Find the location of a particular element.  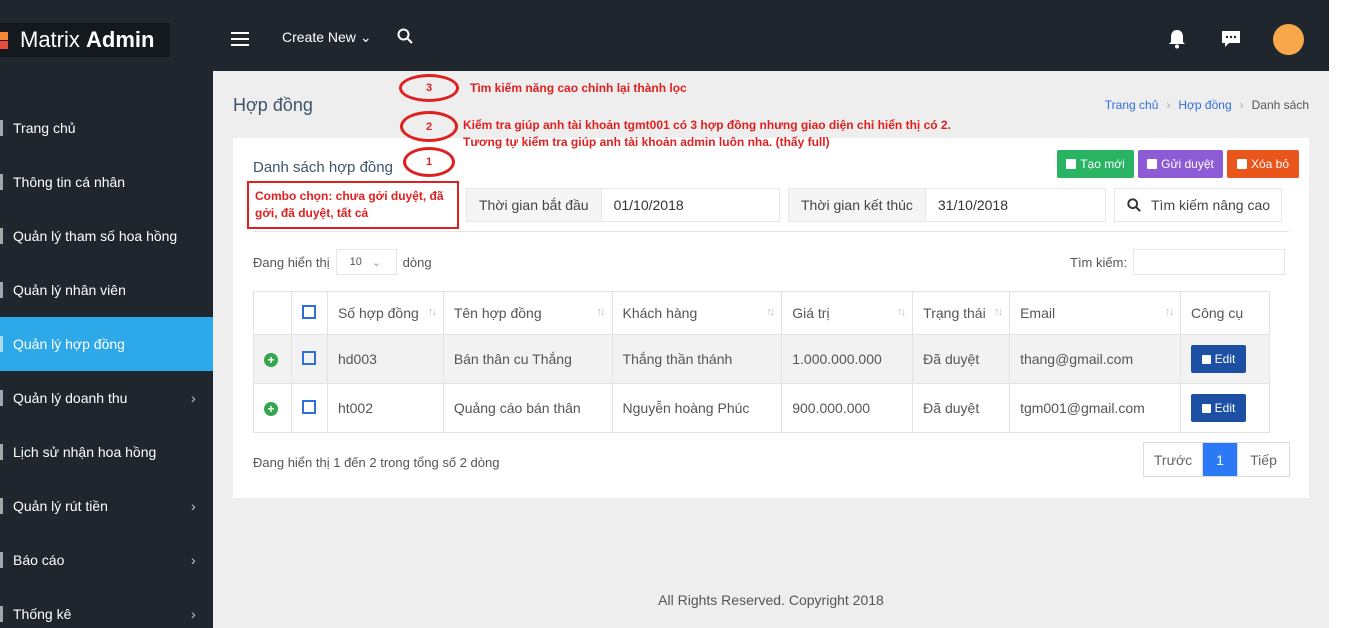

column-header-name: Tên hợp đồng ↑↓ is located at coordinates (527, 313).